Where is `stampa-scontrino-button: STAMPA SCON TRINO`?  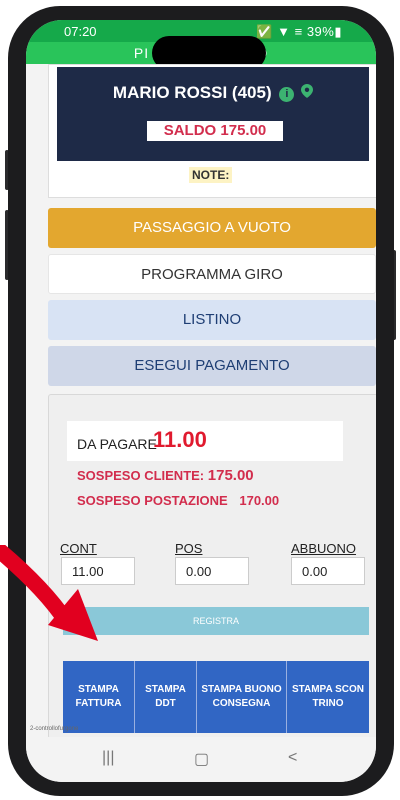 stampa-scontrino-button: STAMPA SCON TRINO is located at coordinates (328, 697).